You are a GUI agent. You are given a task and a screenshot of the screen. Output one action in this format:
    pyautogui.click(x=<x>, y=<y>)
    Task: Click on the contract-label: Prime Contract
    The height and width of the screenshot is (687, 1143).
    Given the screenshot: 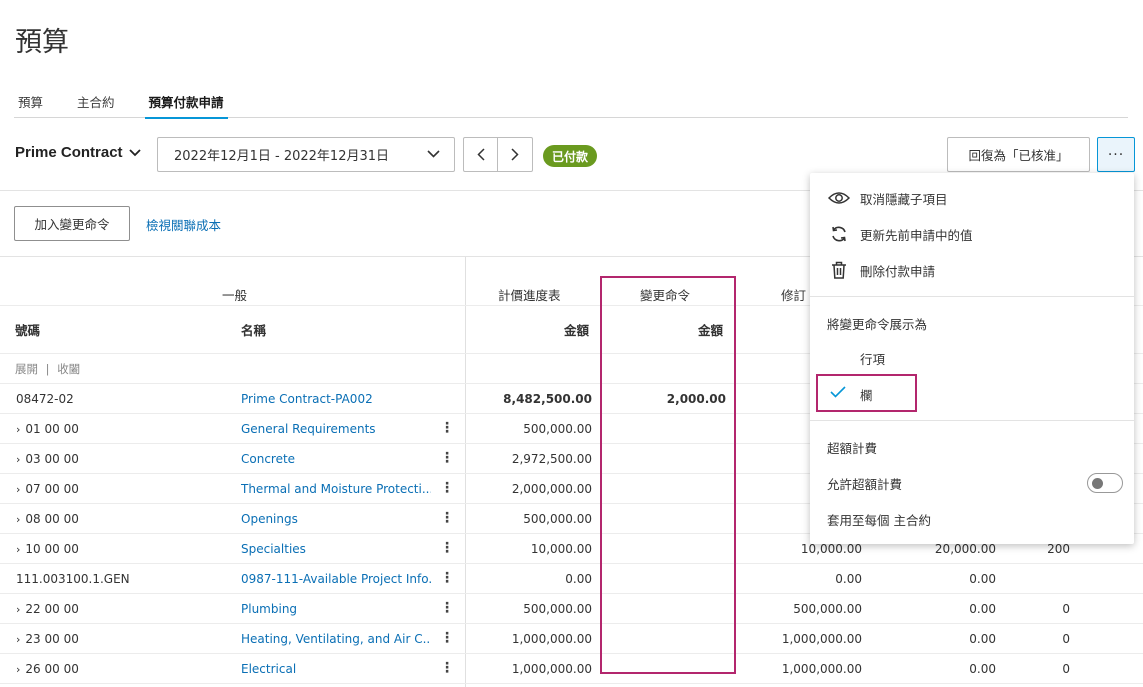 What is the action you would take?
    pyautogui.click(x=69, y=152)
    